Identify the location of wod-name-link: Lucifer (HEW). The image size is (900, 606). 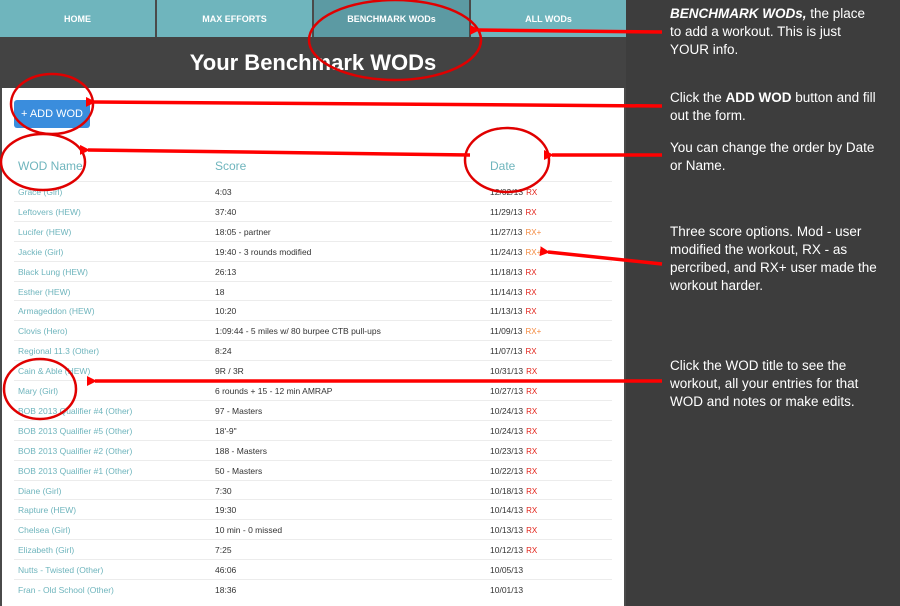
(44, 232).